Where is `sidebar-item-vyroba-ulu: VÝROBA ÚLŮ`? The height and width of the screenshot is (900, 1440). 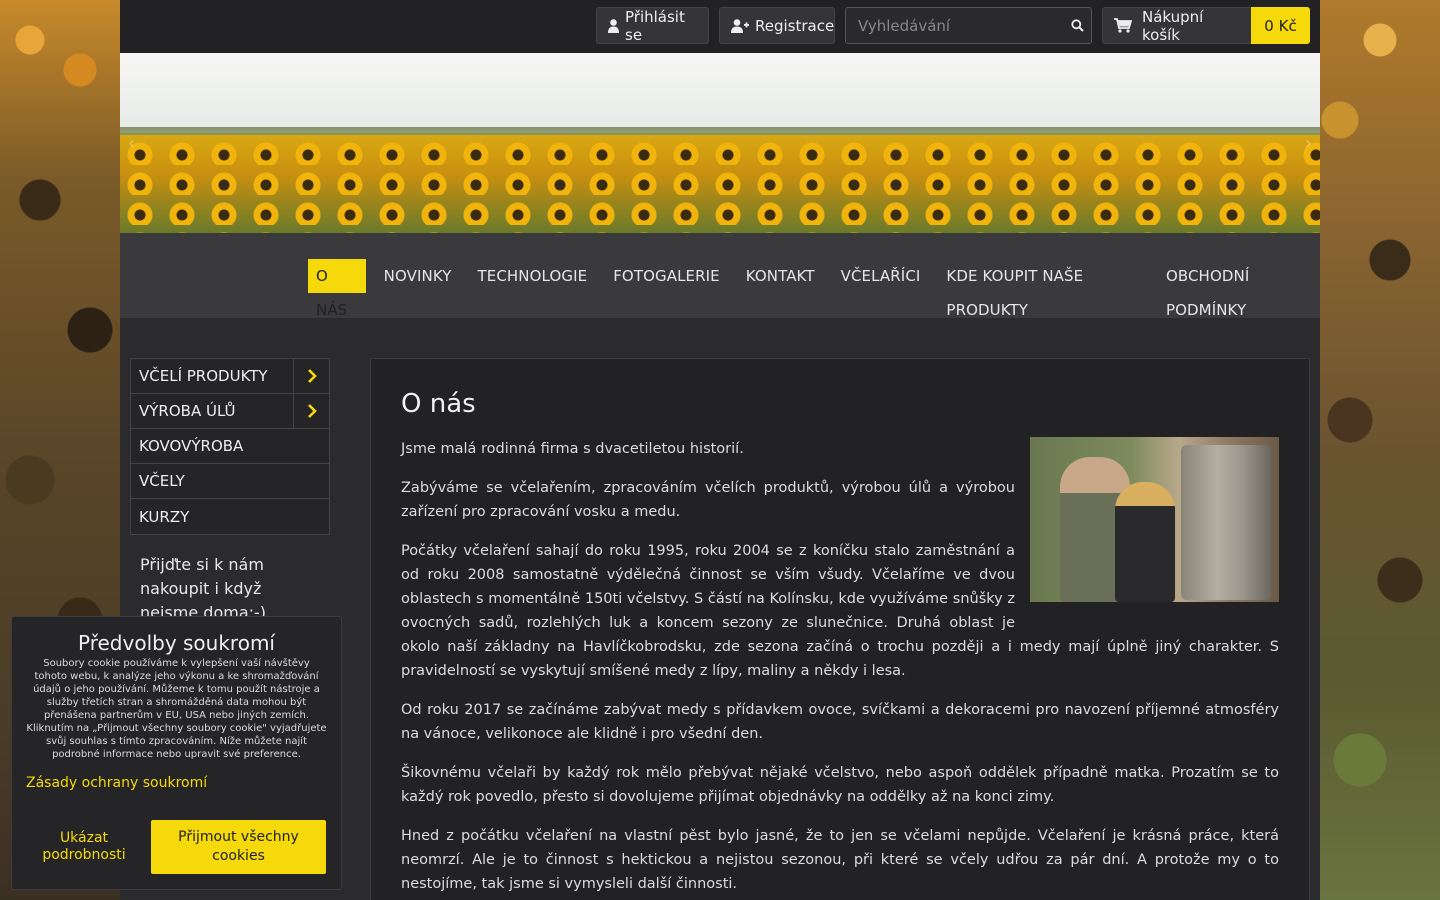
sidebar-item-vyroba-ulu: VÝROBA ÚLŮ is located at coordinates (230, 411).